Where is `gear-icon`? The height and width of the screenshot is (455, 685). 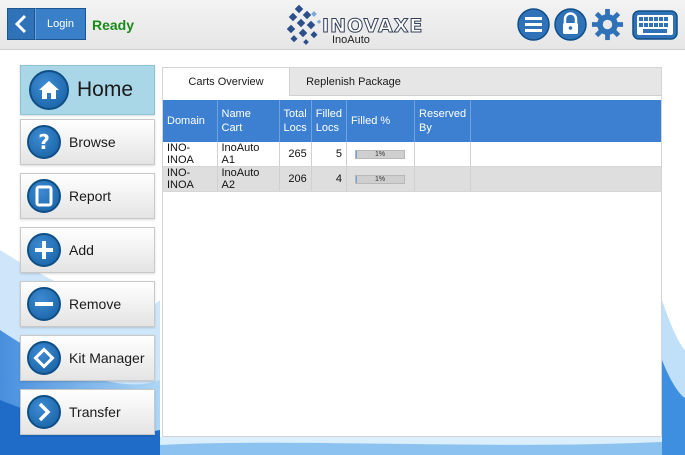
gear-icon is located at coordinates (607, 24).